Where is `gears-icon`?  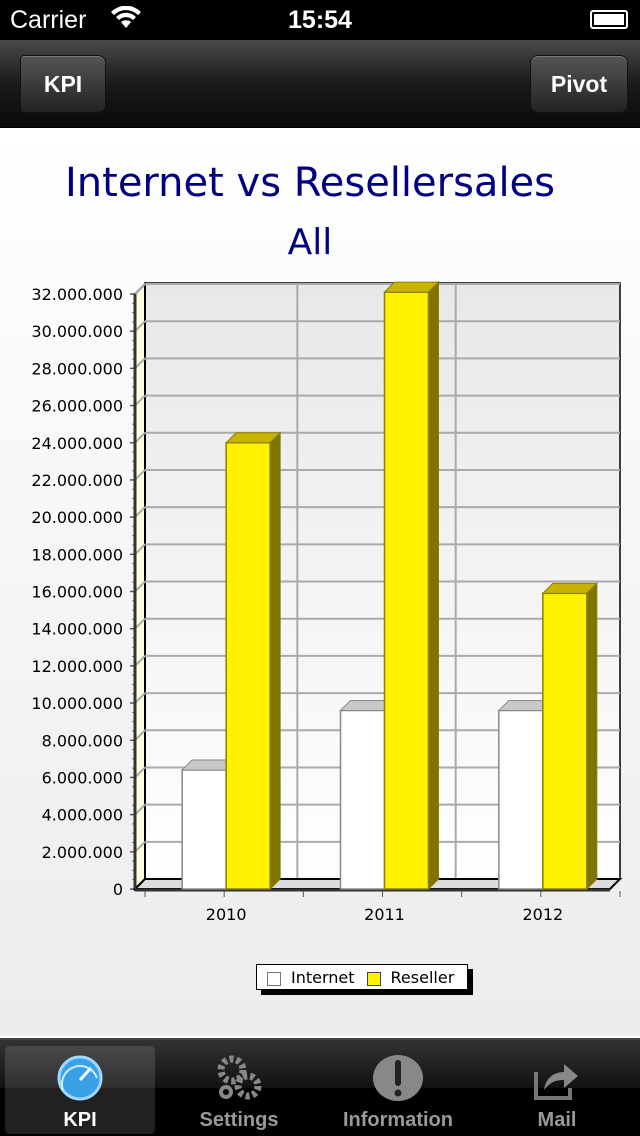 gears-icon is located at coordinates (239, 1077).